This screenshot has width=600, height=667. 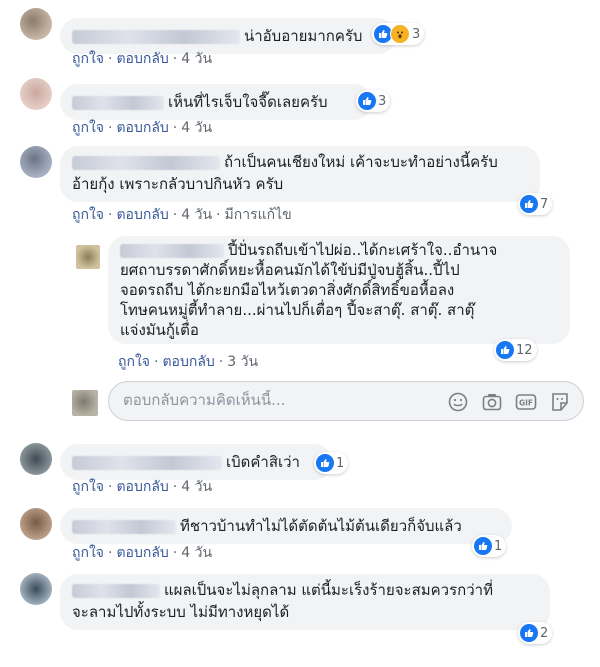 I want to click on current-user-avatar, so click(x=85, y=403).